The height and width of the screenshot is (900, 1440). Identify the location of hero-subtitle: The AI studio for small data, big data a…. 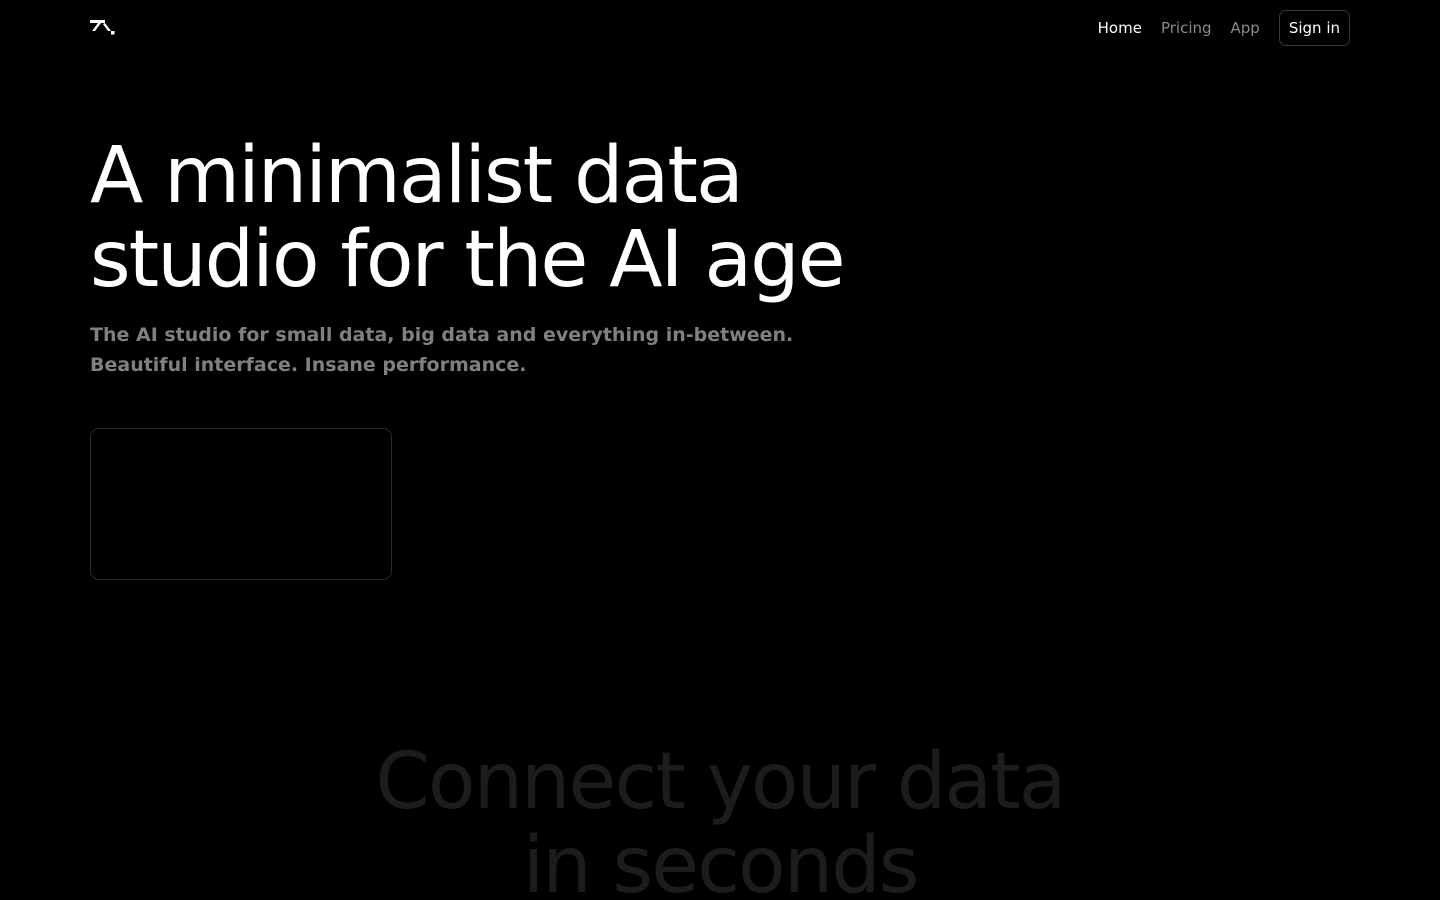
(470, 350).